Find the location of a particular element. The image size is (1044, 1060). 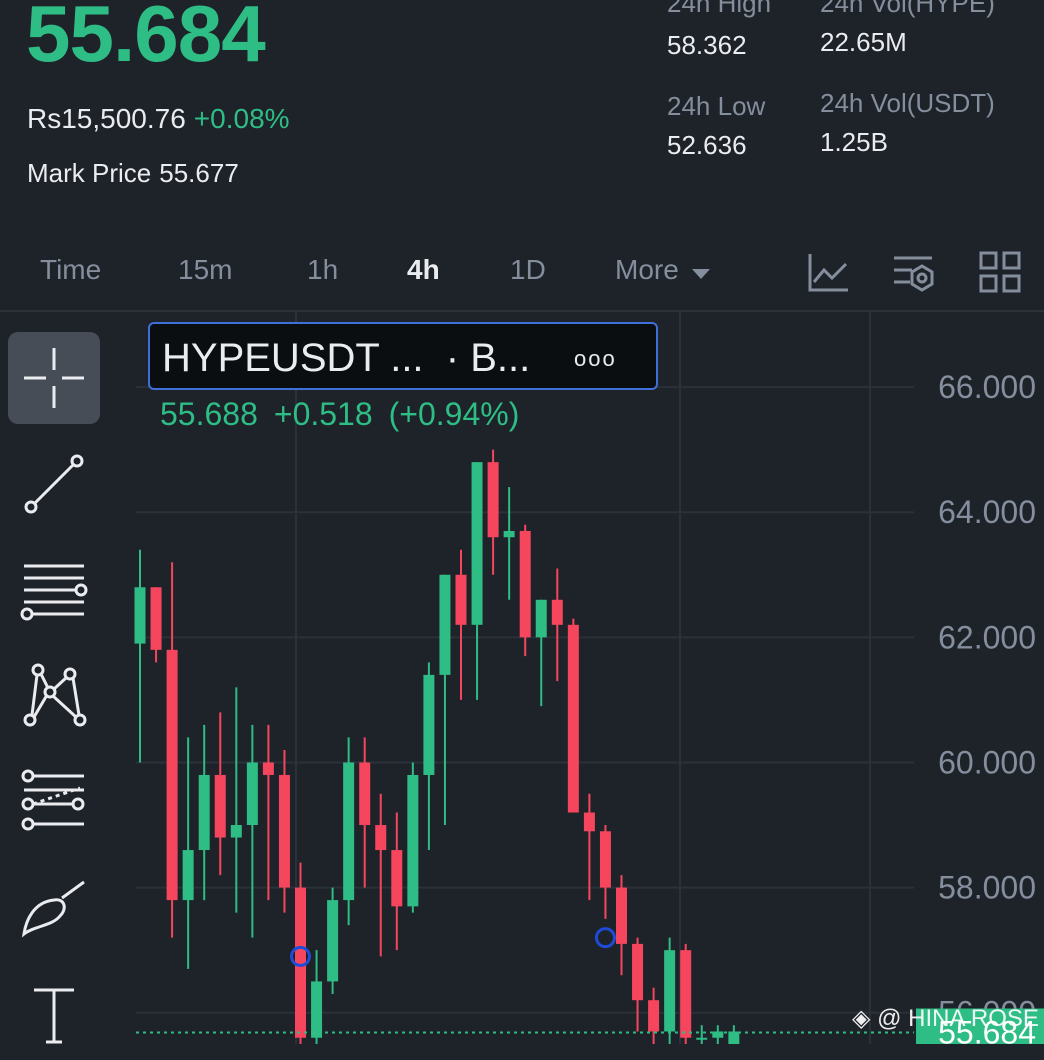

fib-retracement-tool is located at coordinates (54, 802).